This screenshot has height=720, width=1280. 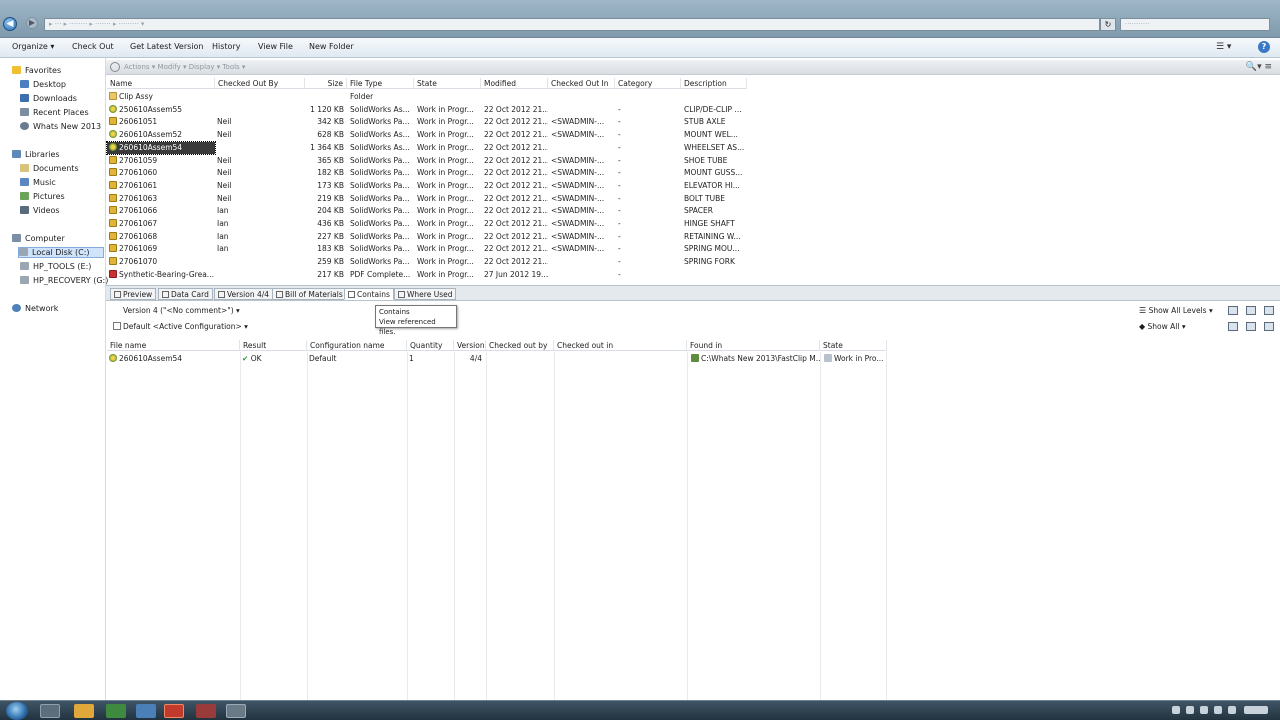 I want to click on nav-local-disk: Local Disk (C:), so click(x=61, y=252).